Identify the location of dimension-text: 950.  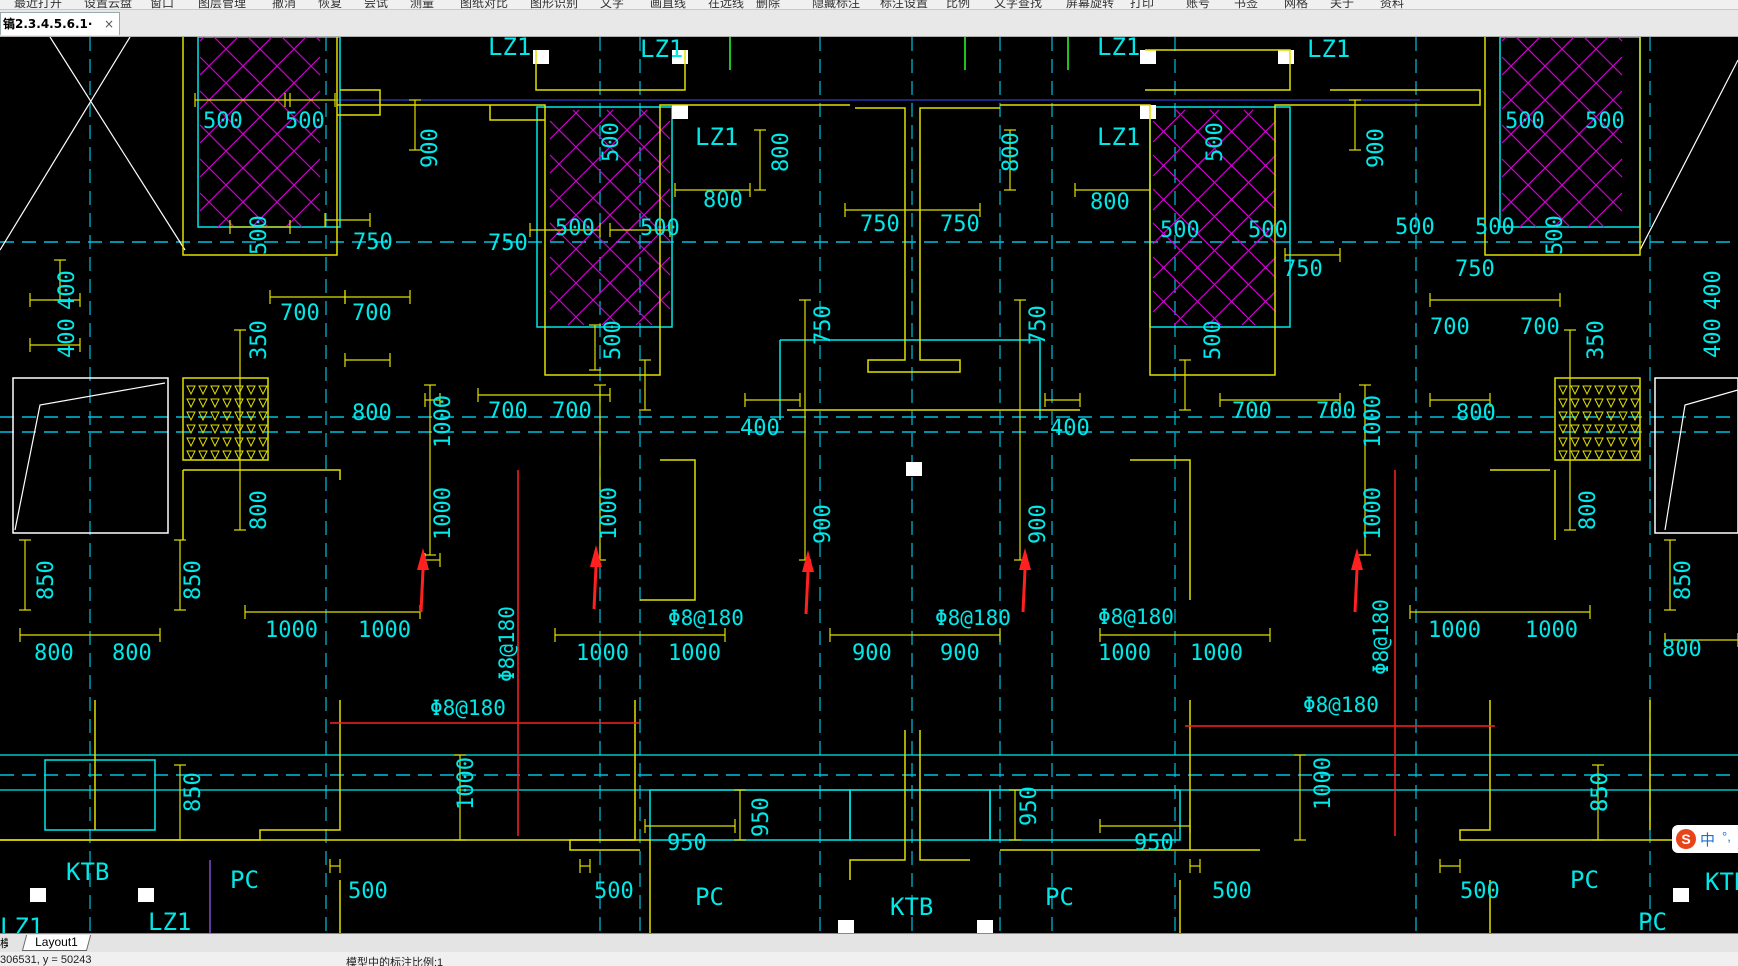
(1029, 806).